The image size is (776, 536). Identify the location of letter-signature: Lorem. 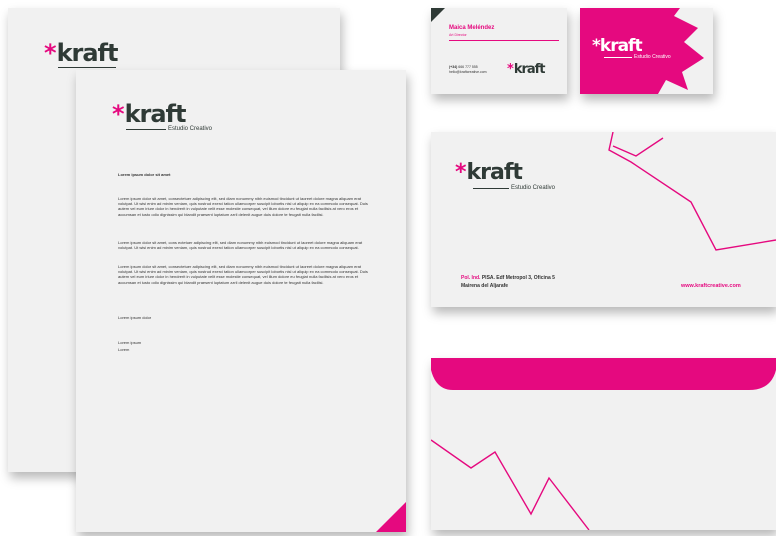
(124, 349).